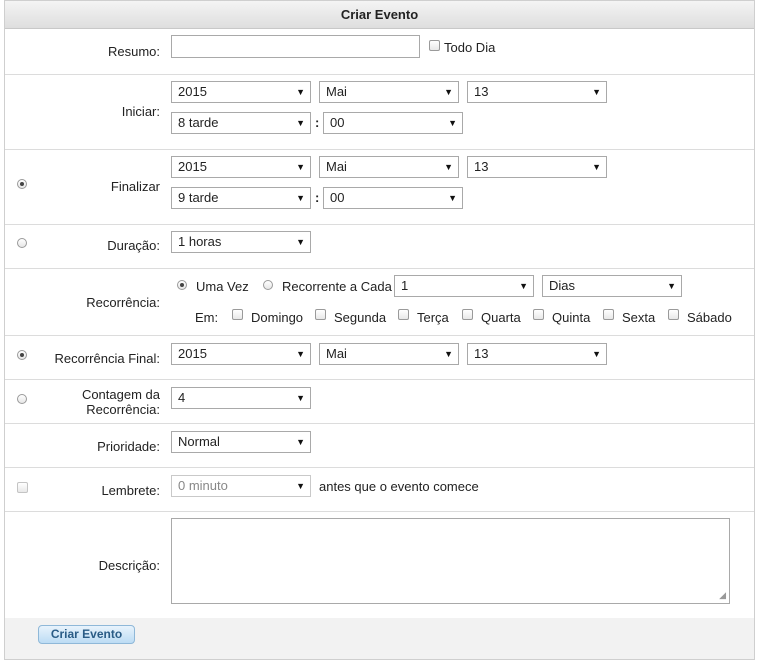 Image resolution: width=763 pixels, height=669 pixels. What do you see at coordinates (241, 167) in the screenshot?
I see `end-year-select: 2015 ▼` at bounding box center [241, 167].